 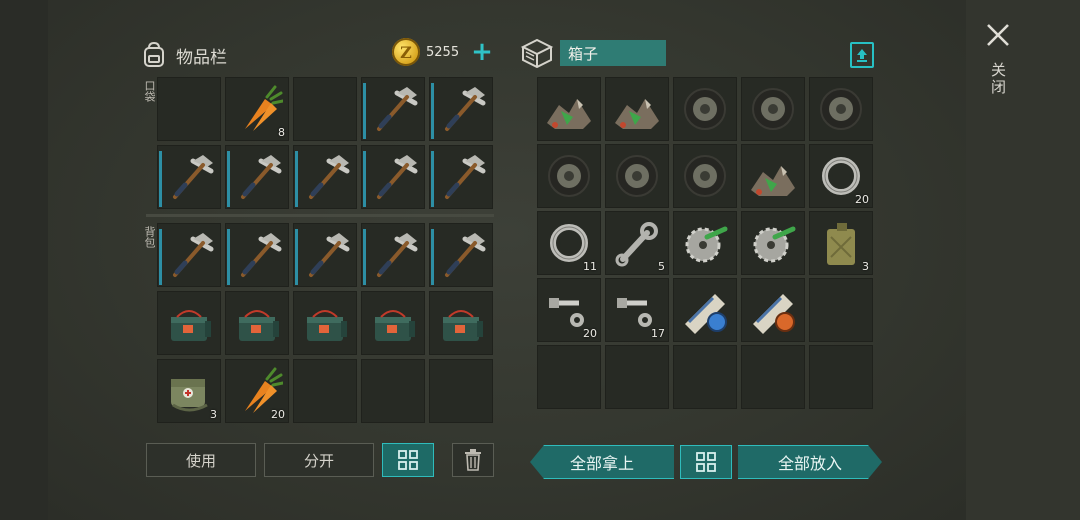 I want to click on coin-icon: Z, so click(x=406, y=52).